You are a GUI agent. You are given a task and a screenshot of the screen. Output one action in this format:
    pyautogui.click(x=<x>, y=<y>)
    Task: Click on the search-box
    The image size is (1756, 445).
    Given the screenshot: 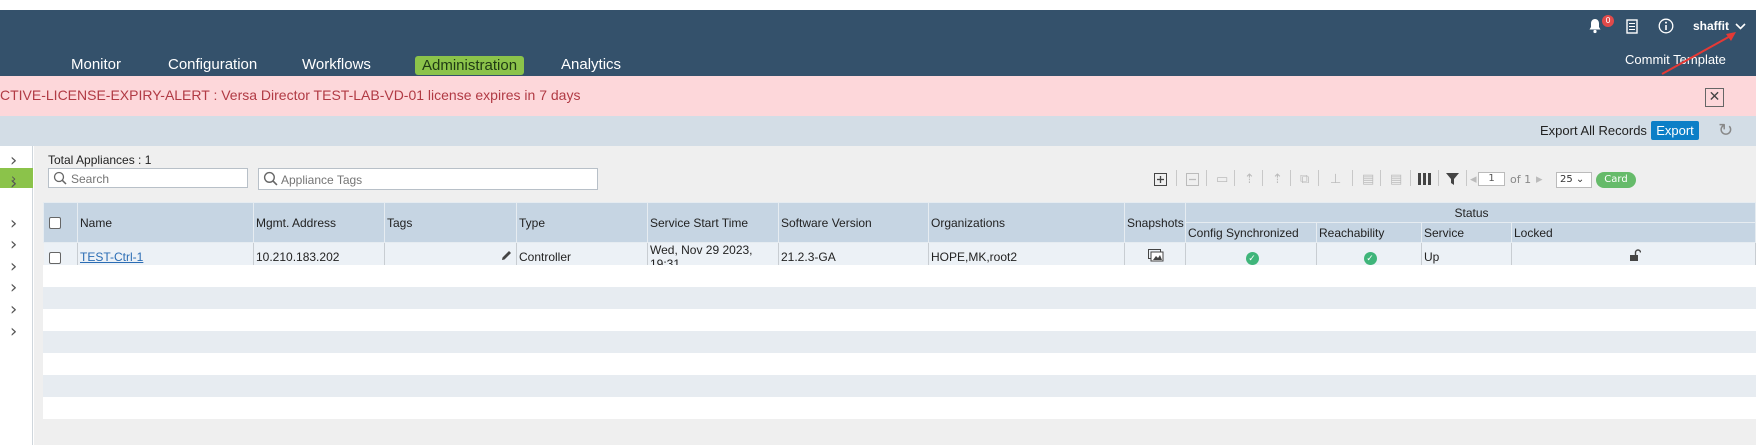 What is the action you would take?
    pyautogui.click(x=148, y=178)
    